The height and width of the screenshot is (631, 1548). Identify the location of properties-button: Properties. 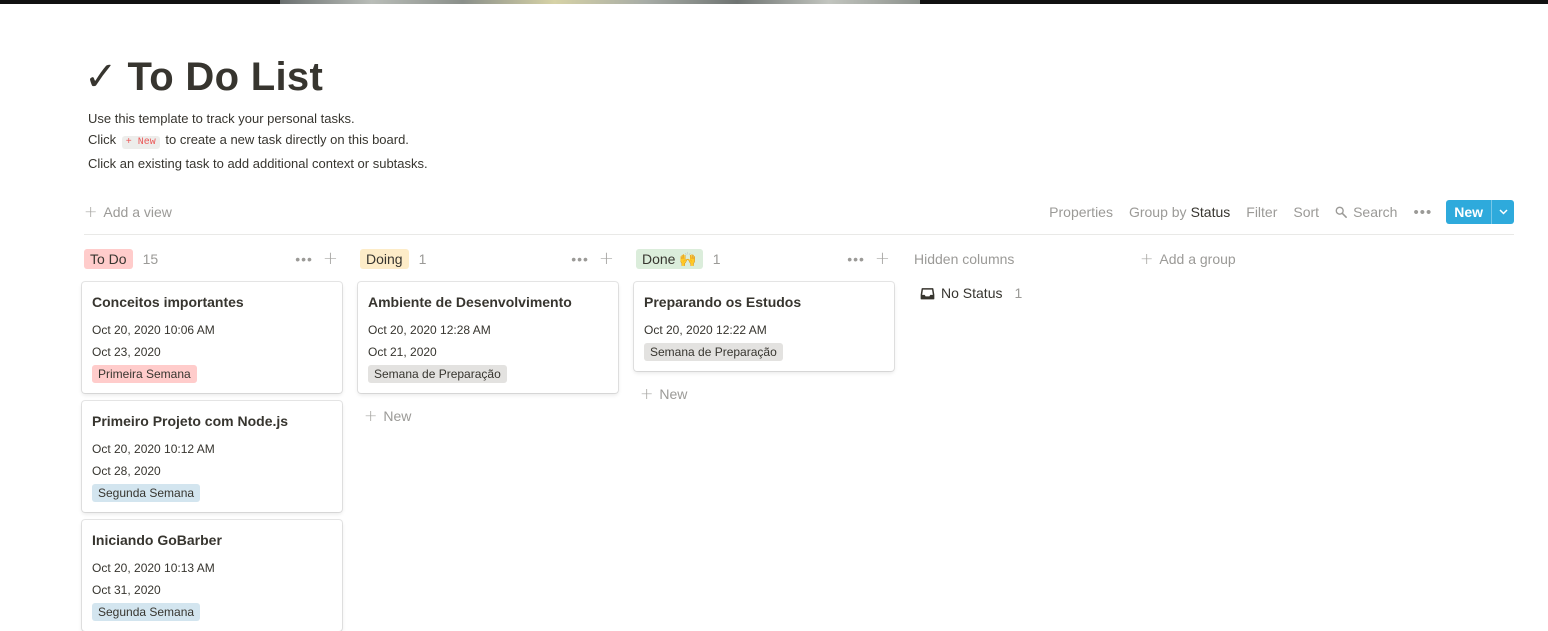
(1081, 212).